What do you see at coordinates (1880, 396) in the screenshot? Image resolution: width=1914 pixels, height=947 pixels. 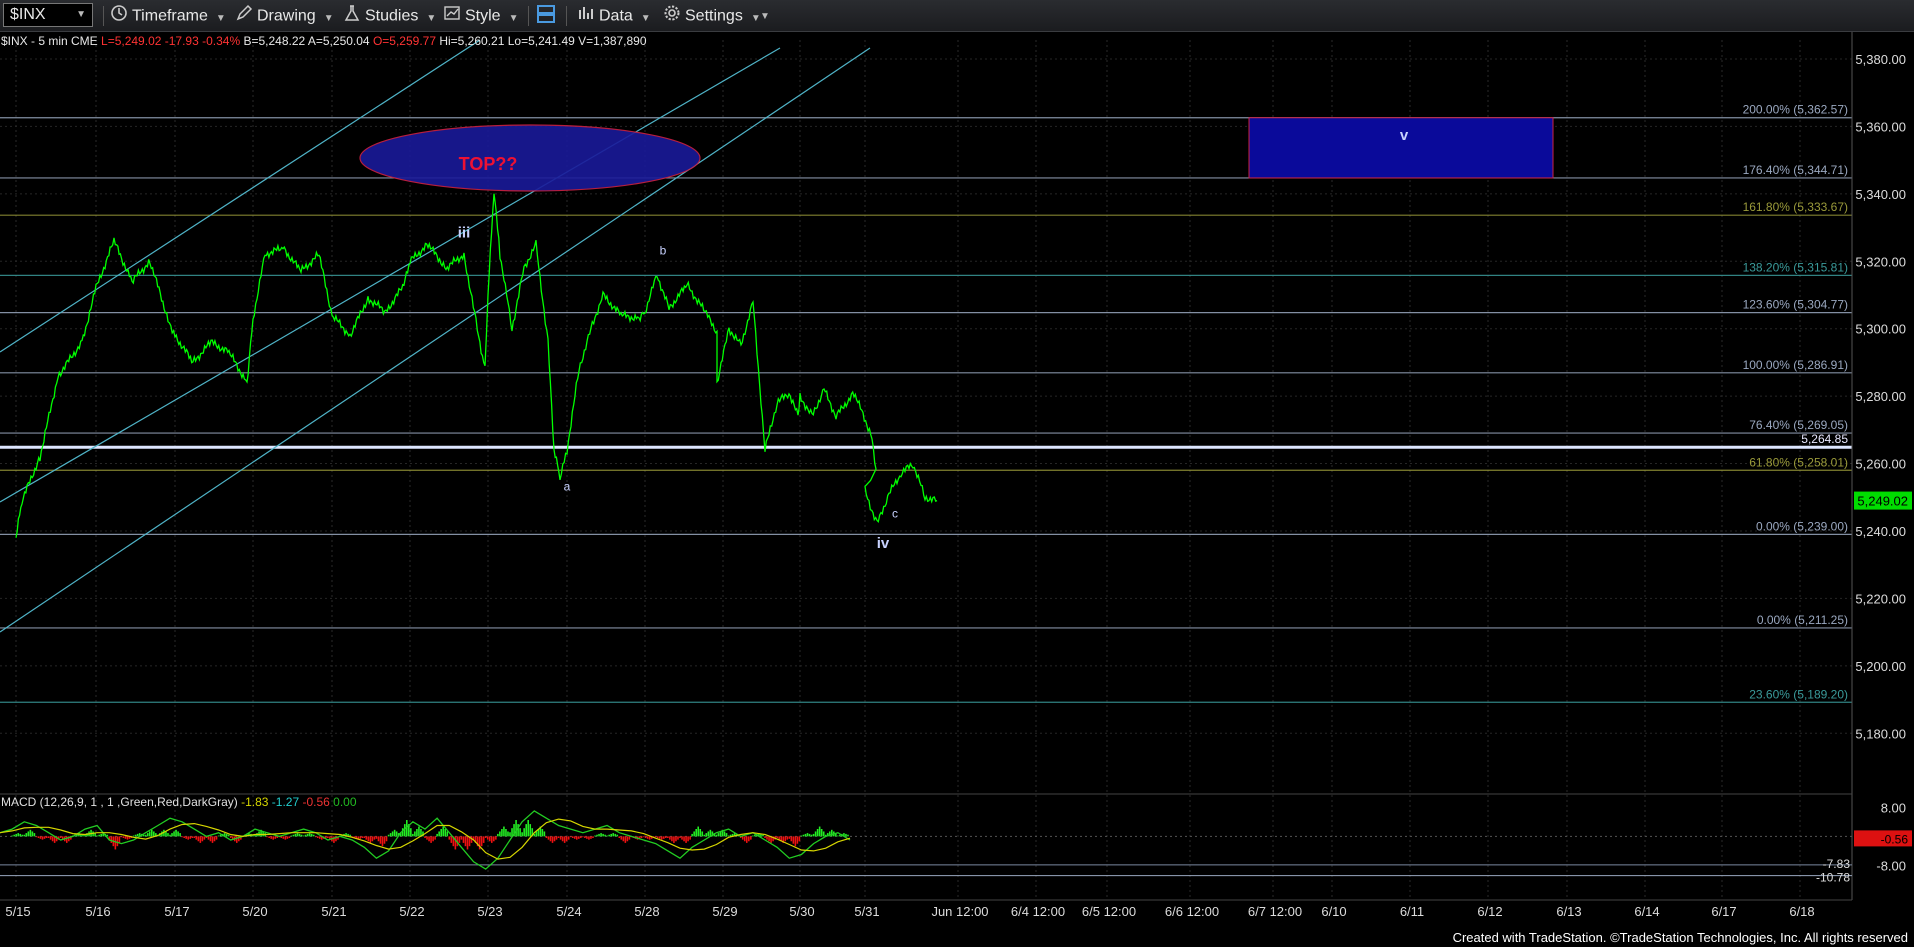 I see `price-tick: 5,280.00` at bounding box center [1880, 396].